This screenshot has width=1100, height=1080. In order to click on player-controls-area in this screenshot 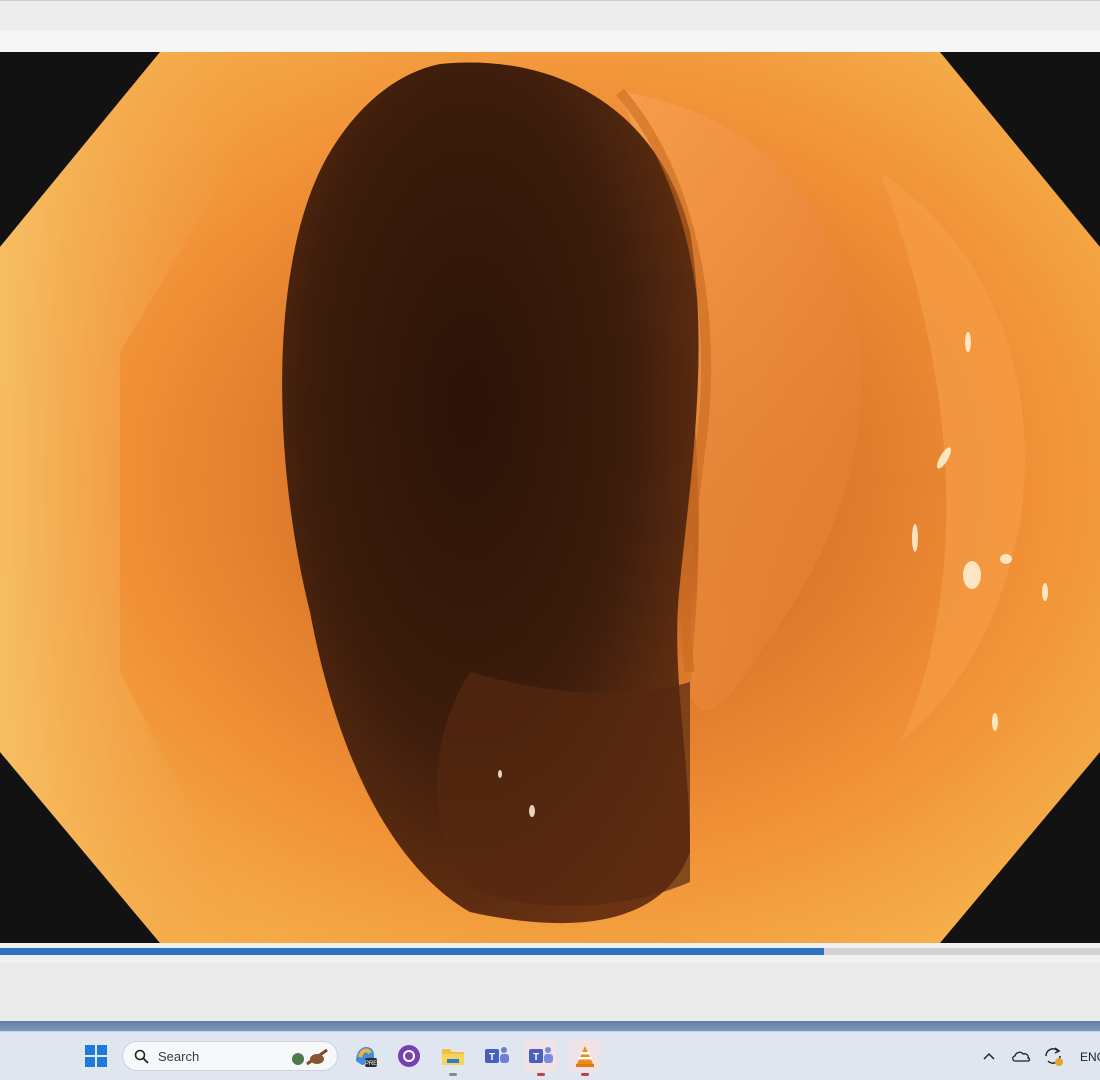, I will do `click(550, 992)`.